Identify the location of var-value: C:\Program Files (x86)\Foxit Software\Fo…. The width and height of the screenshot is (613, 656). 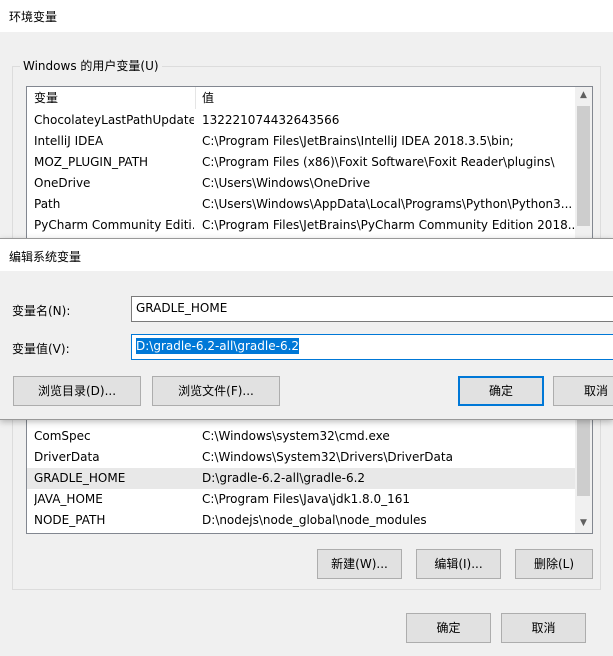
(378, 162).